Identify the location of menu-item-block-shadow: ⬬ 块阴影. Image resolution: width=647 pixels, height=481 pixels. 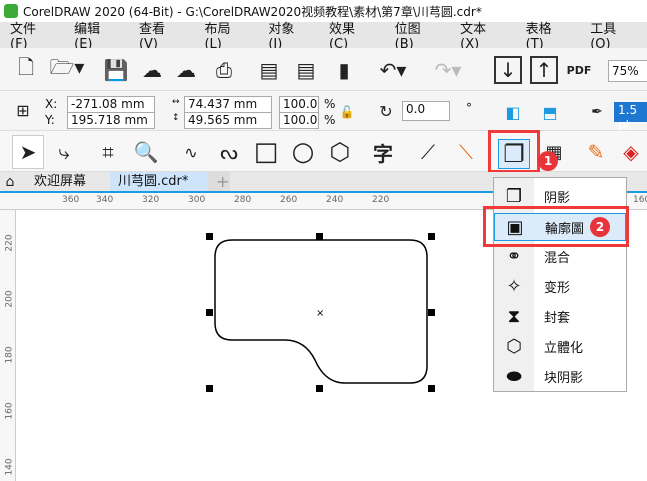
(560, 376).